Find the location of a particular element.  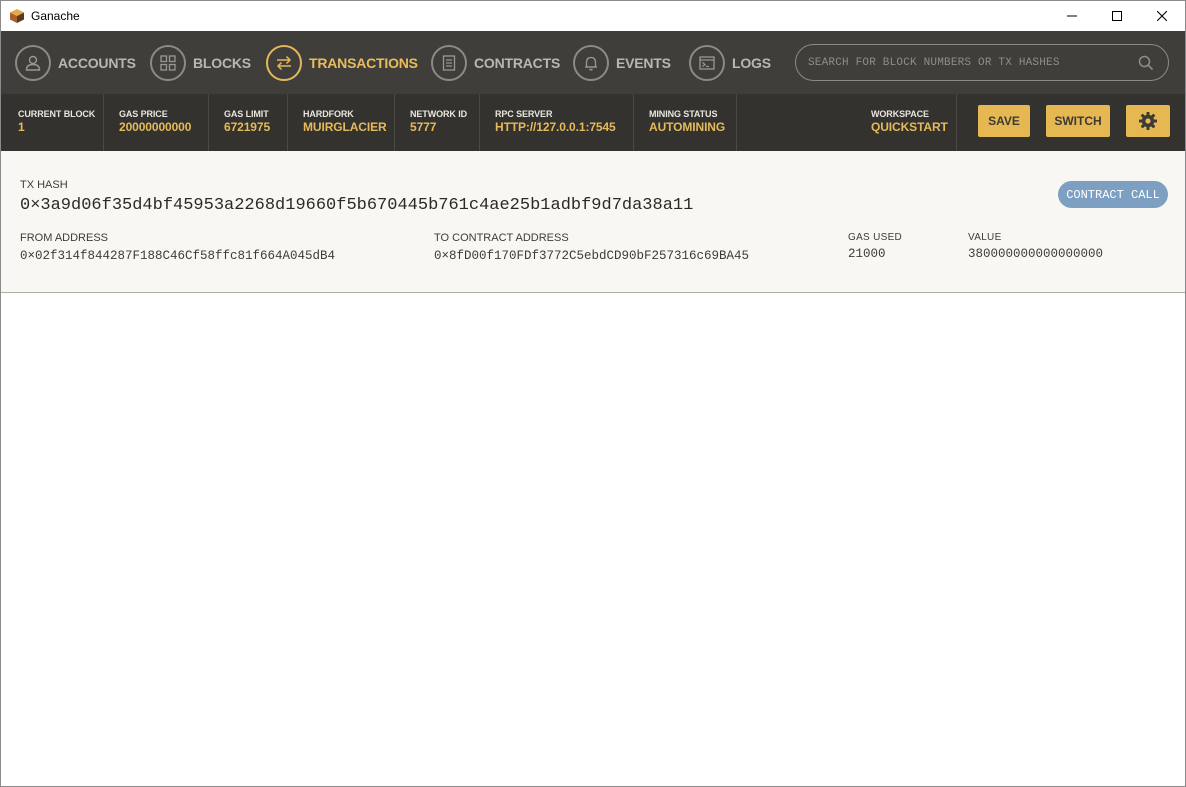

stat-workspace: WORKSPACE QUICKSTART is located at coordinates (847, 122).